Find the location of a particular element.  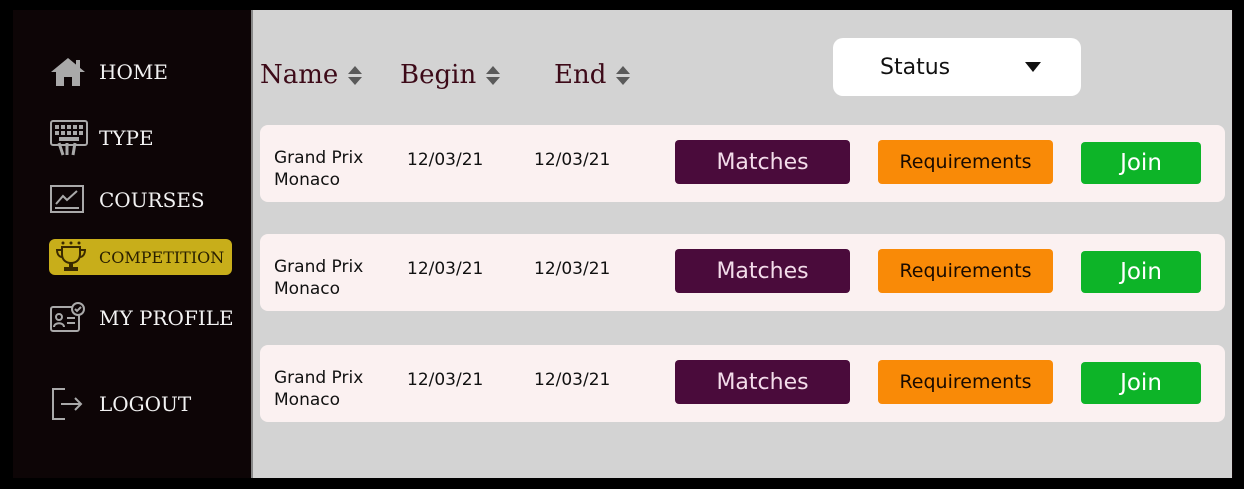

sidebar-item-home: HOME is located at coordinates (108, 72).